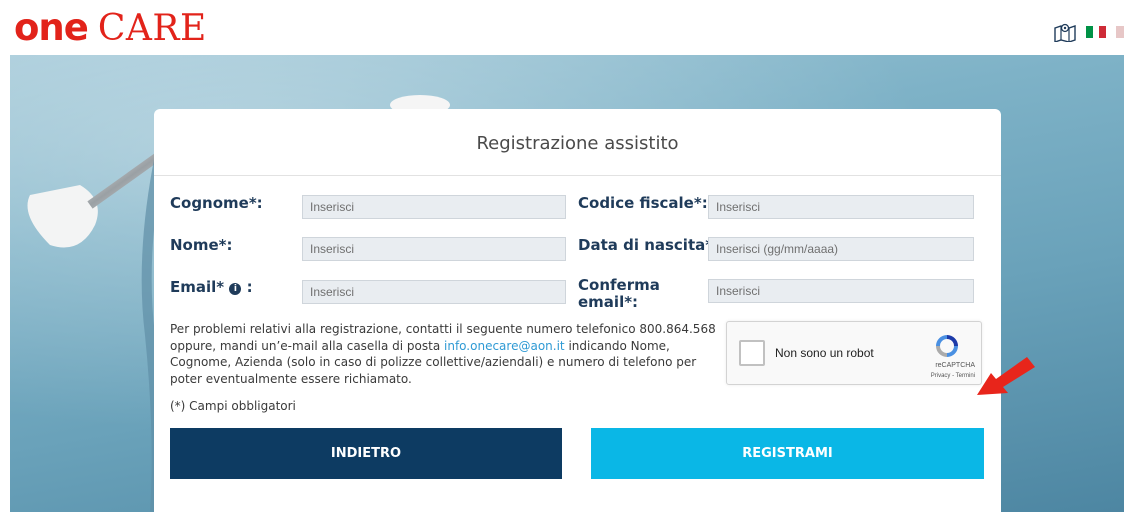 The image size is (1124, 512). What do you see at coordinates (841, 249) in the screenshot?
I see `data-nascita-input` at bounding box center [841, 249].